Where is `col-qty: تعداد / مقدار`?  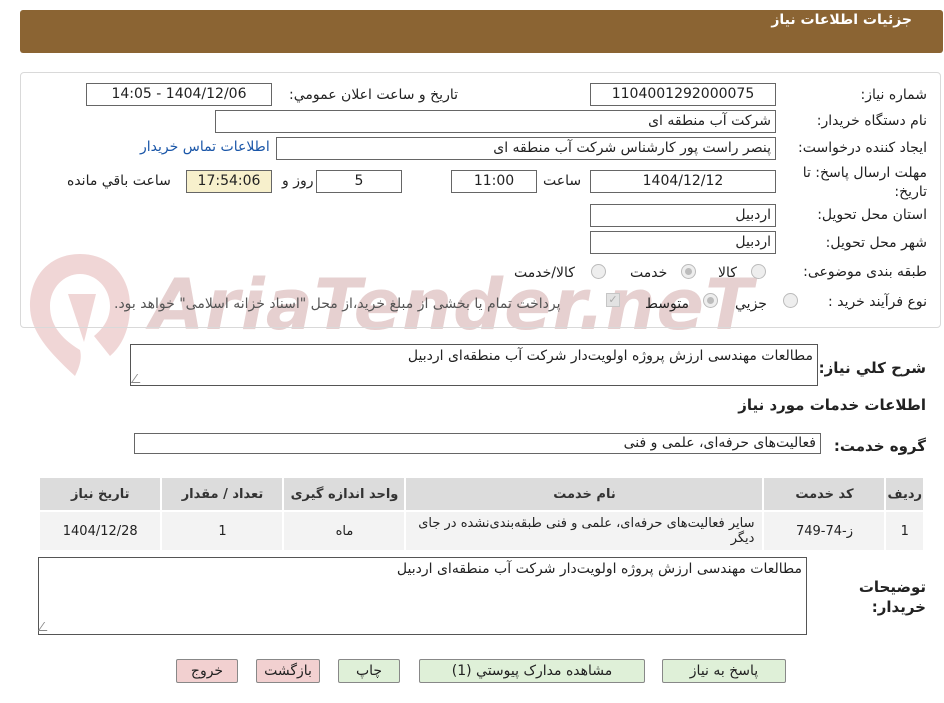 col-qty: تعداد / مقدار is located at coordinates (222, 494).